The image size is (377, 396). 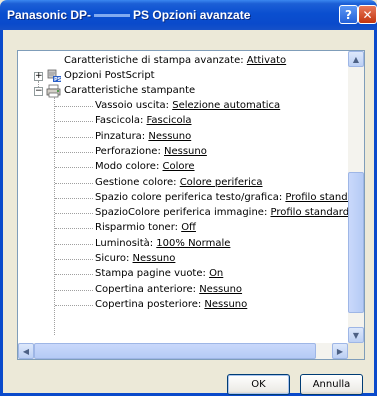 I want to click on tree-item-label: Caratteristiche di stampa avanzate:, so click(x=155, y=60).